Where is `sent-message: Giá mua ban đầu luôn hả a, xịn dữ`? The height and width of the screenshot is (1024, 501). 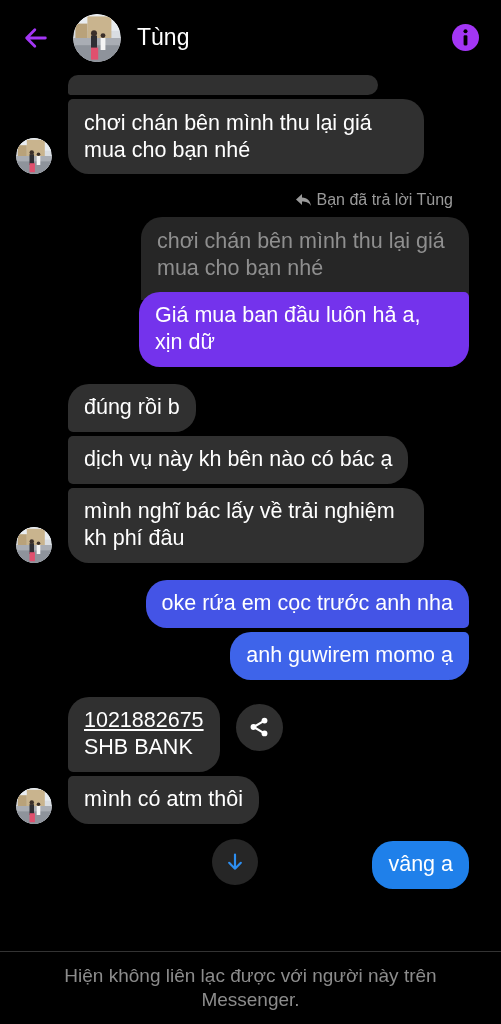
sent-message: Giá mua ban đầu luôn hả a, xịn dữ is located at coordinates (304, 329).